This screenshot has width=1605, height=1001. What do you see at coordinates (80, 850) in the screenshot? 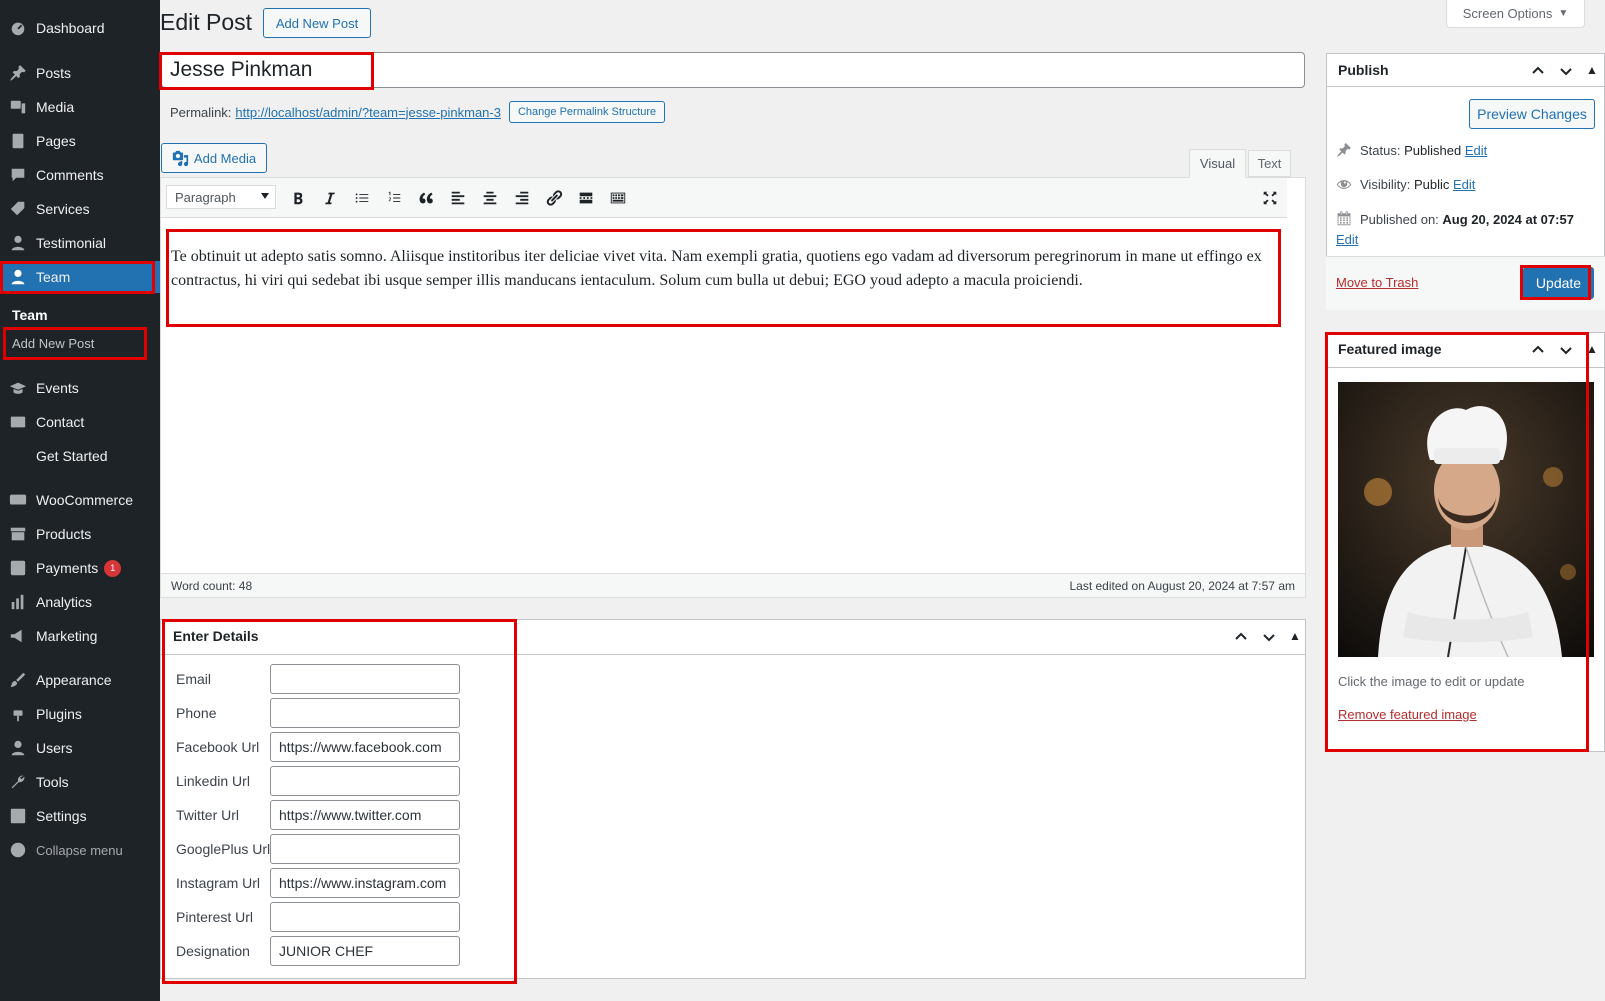
I see `sidebar-item-collapse-menu: Collapse menu` at bounding box center [80, 850].